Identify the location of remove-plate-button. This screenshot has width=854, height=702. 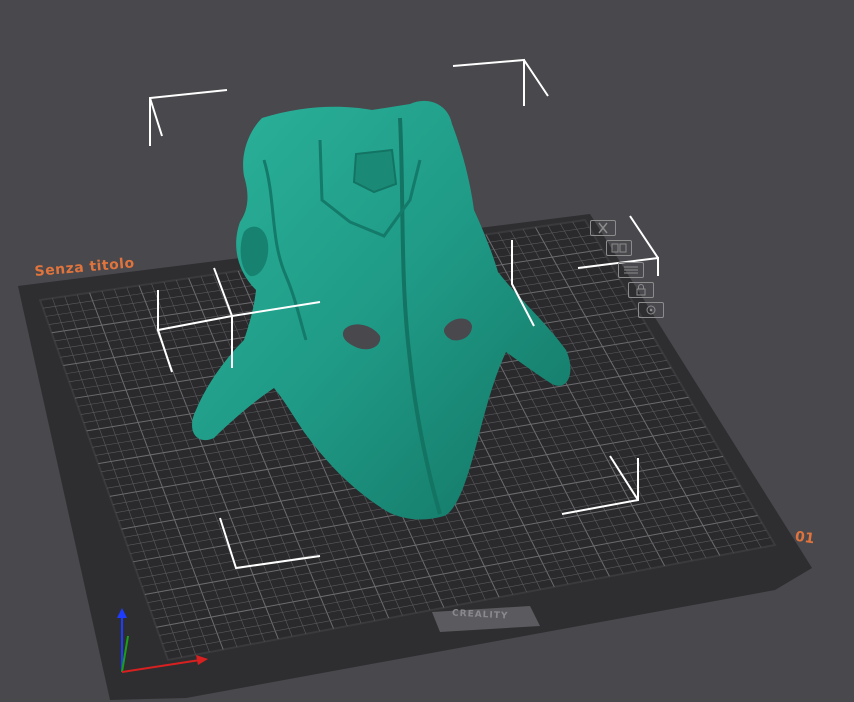
(603, 228).